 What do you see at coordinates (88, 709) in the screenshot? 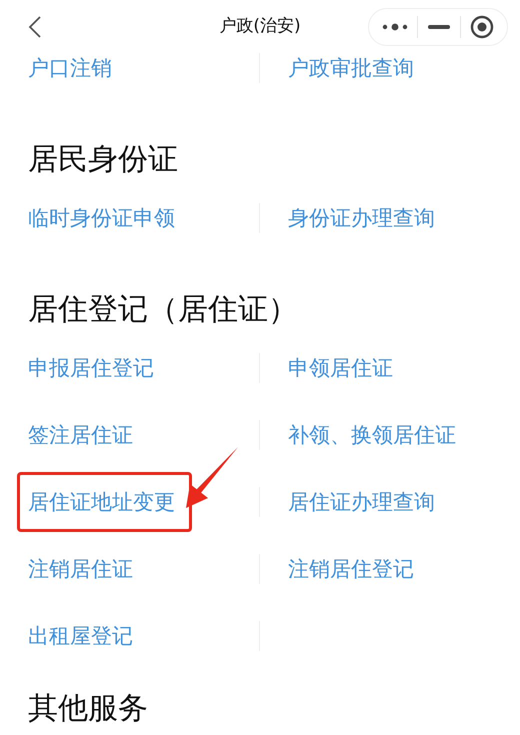
I see `section-heading: 其他服务` at bounding box center [88, 709].